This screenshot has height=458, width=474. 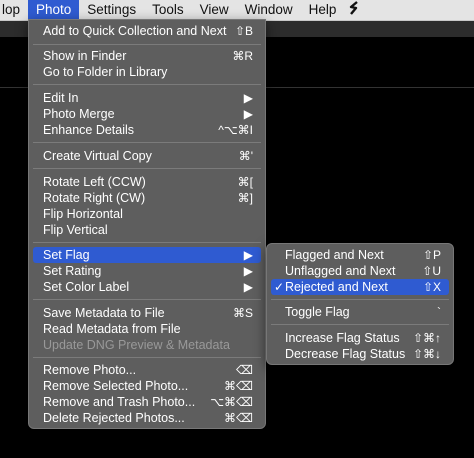 What do you see at coordinates (323, 10) in the screenshot?
I see `menubar-item-help: Help` at bounding box center [323, 10].